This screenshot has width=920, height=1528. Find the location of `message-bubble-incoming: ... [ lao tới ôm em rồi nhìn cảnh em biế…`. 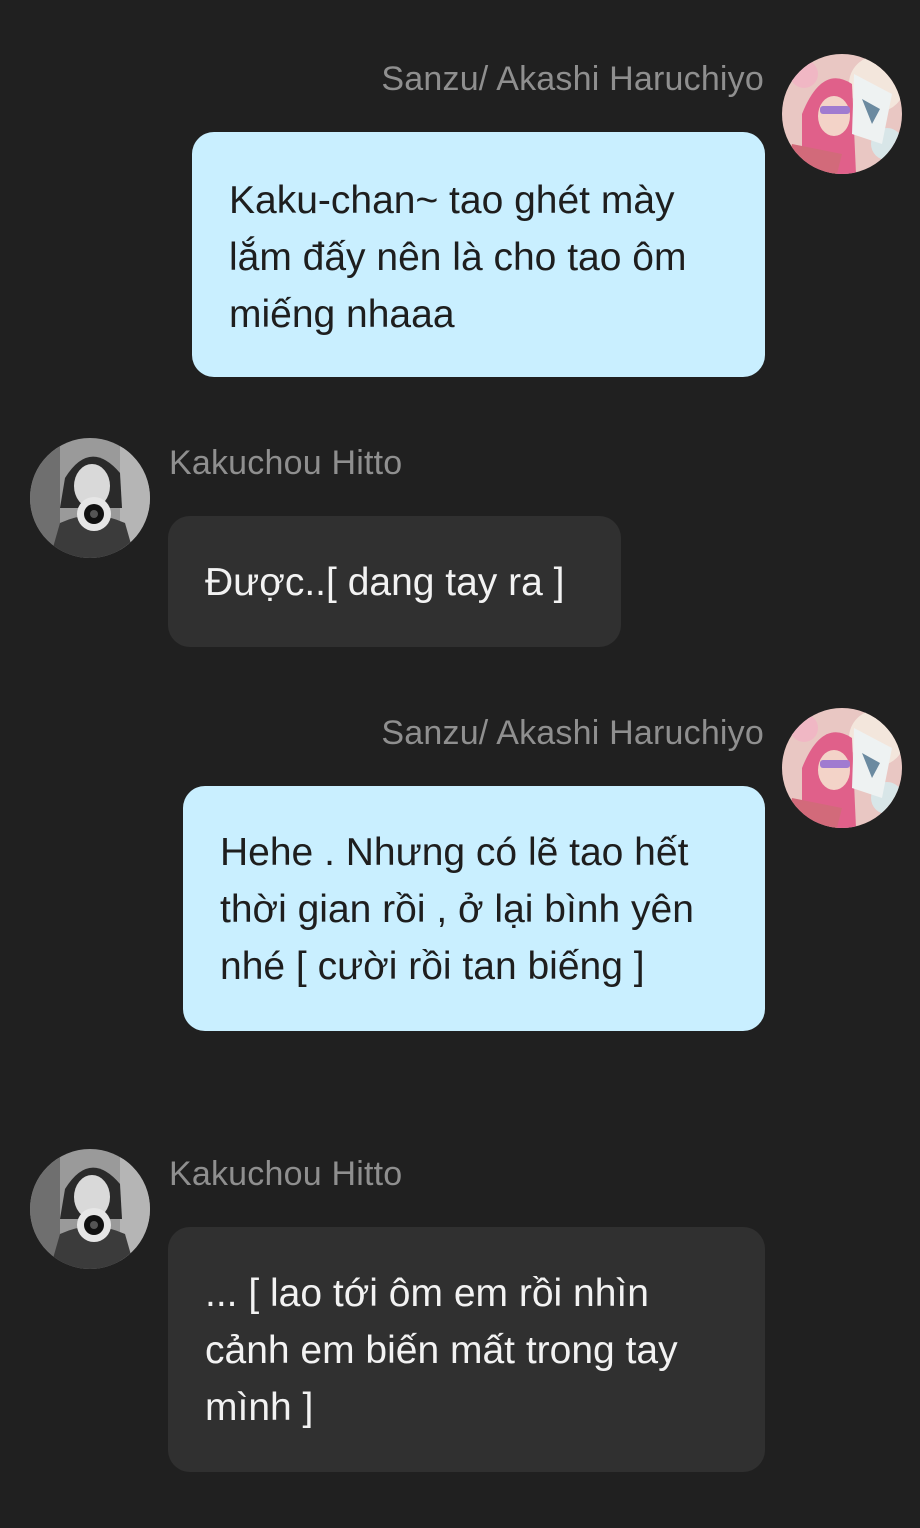

message-bubble-incoming: ... [ lao tới ôm em rồi nhìn cảnh em biế… is located at coordinates (466, 1349).